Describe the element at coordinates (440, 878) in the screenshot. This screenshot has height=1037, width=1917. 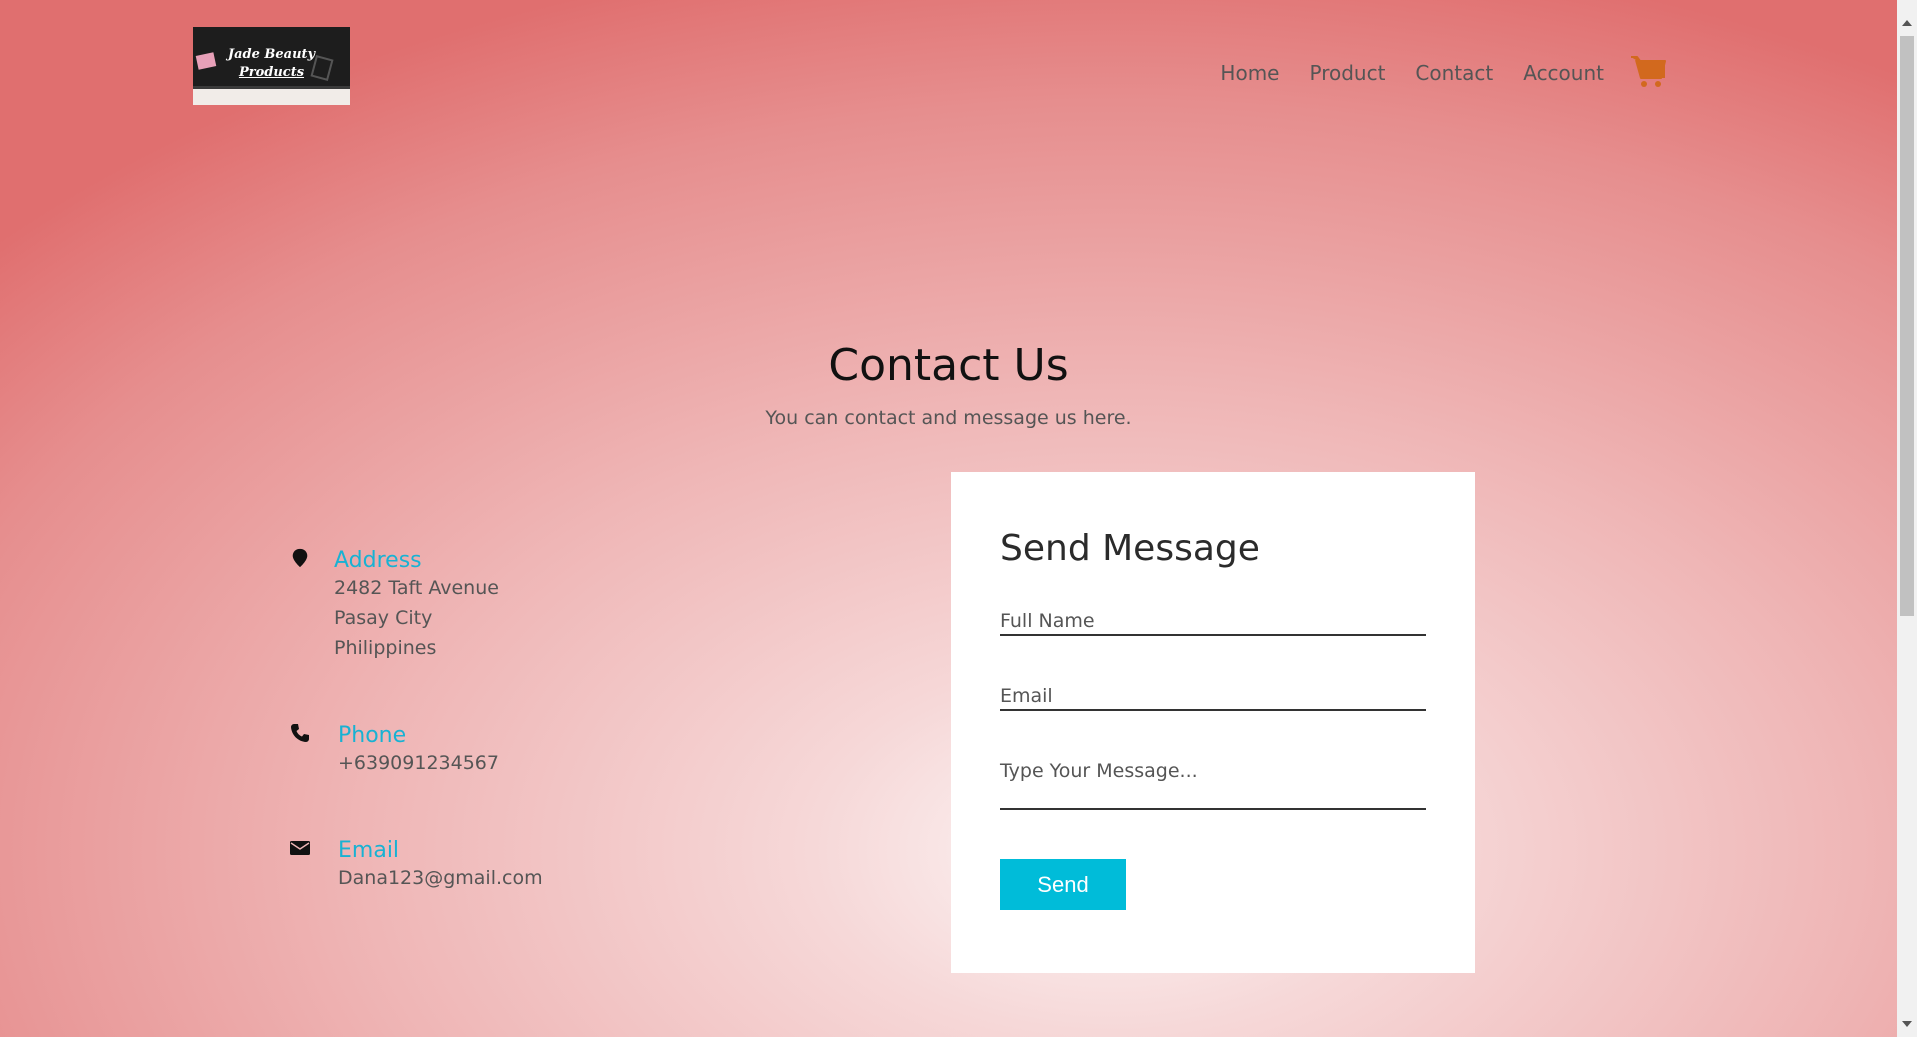
I see `email-value: Dana123@gmail.com` at that location.